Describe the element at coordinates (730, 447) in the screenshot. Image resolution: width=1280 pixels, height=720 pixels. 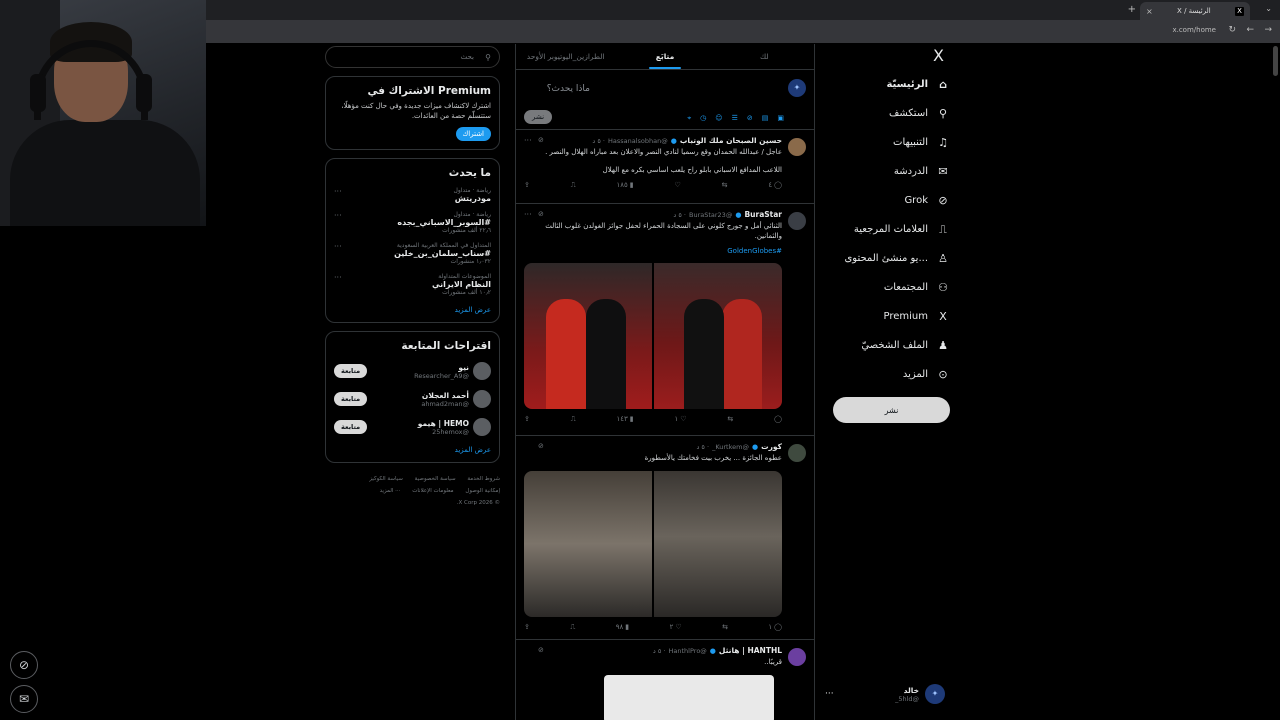
I see `tweet-handle: @Kurtkem_` at that location.